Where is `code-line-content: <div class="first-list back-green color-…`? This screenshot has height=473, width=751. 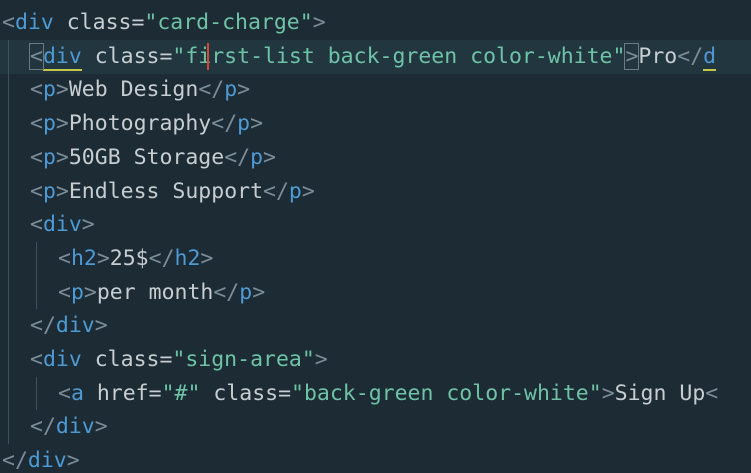 code-line-content: <div class="first-list back-green color-… is located at coordinates (373, 57).